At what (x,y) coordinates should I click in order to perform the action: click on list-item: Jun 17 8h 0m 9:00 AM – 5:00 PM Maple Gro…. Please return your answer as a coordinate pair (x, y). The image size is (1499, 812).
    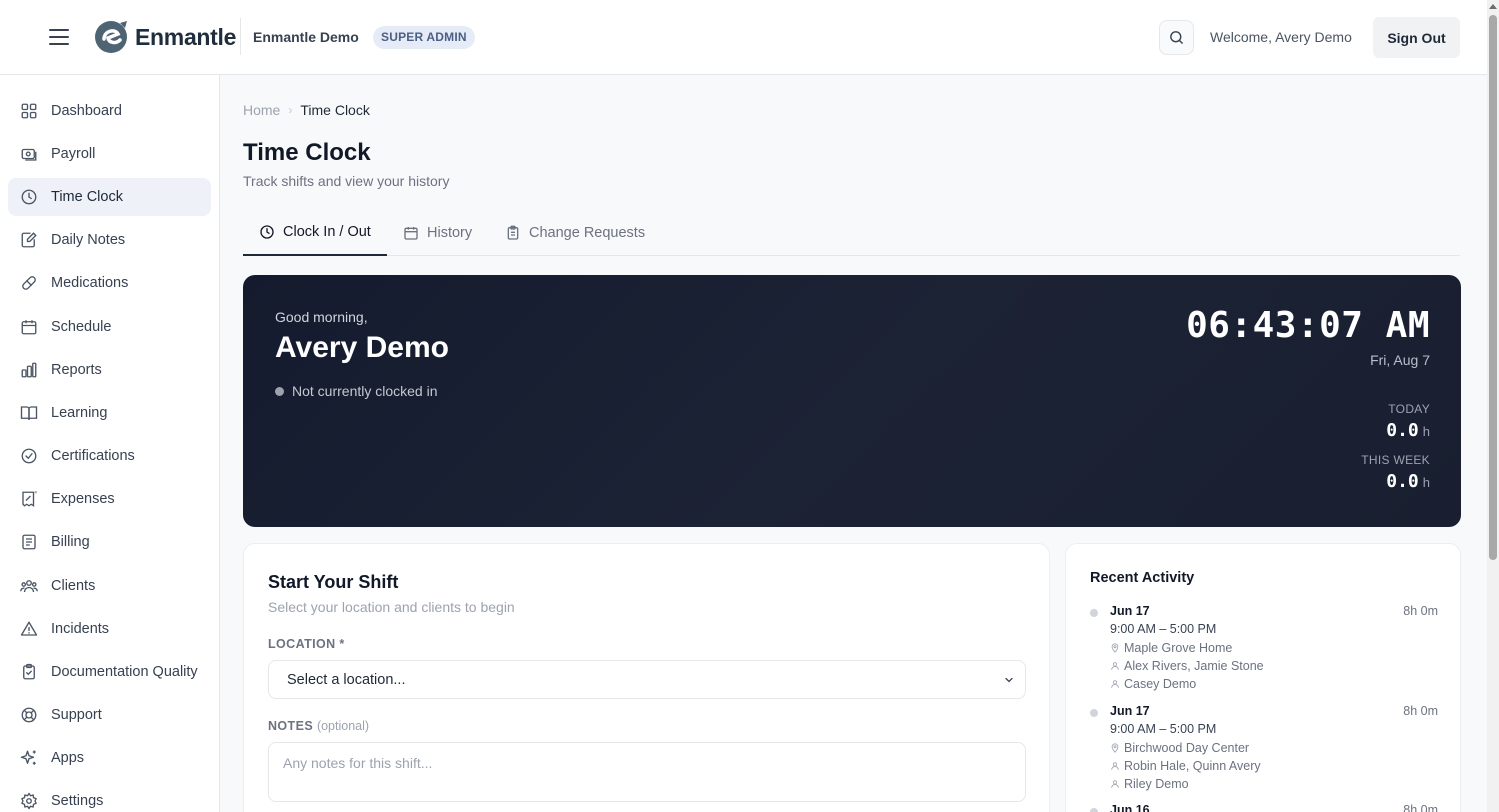
    Looking at the image, I should click on (1264, 649).